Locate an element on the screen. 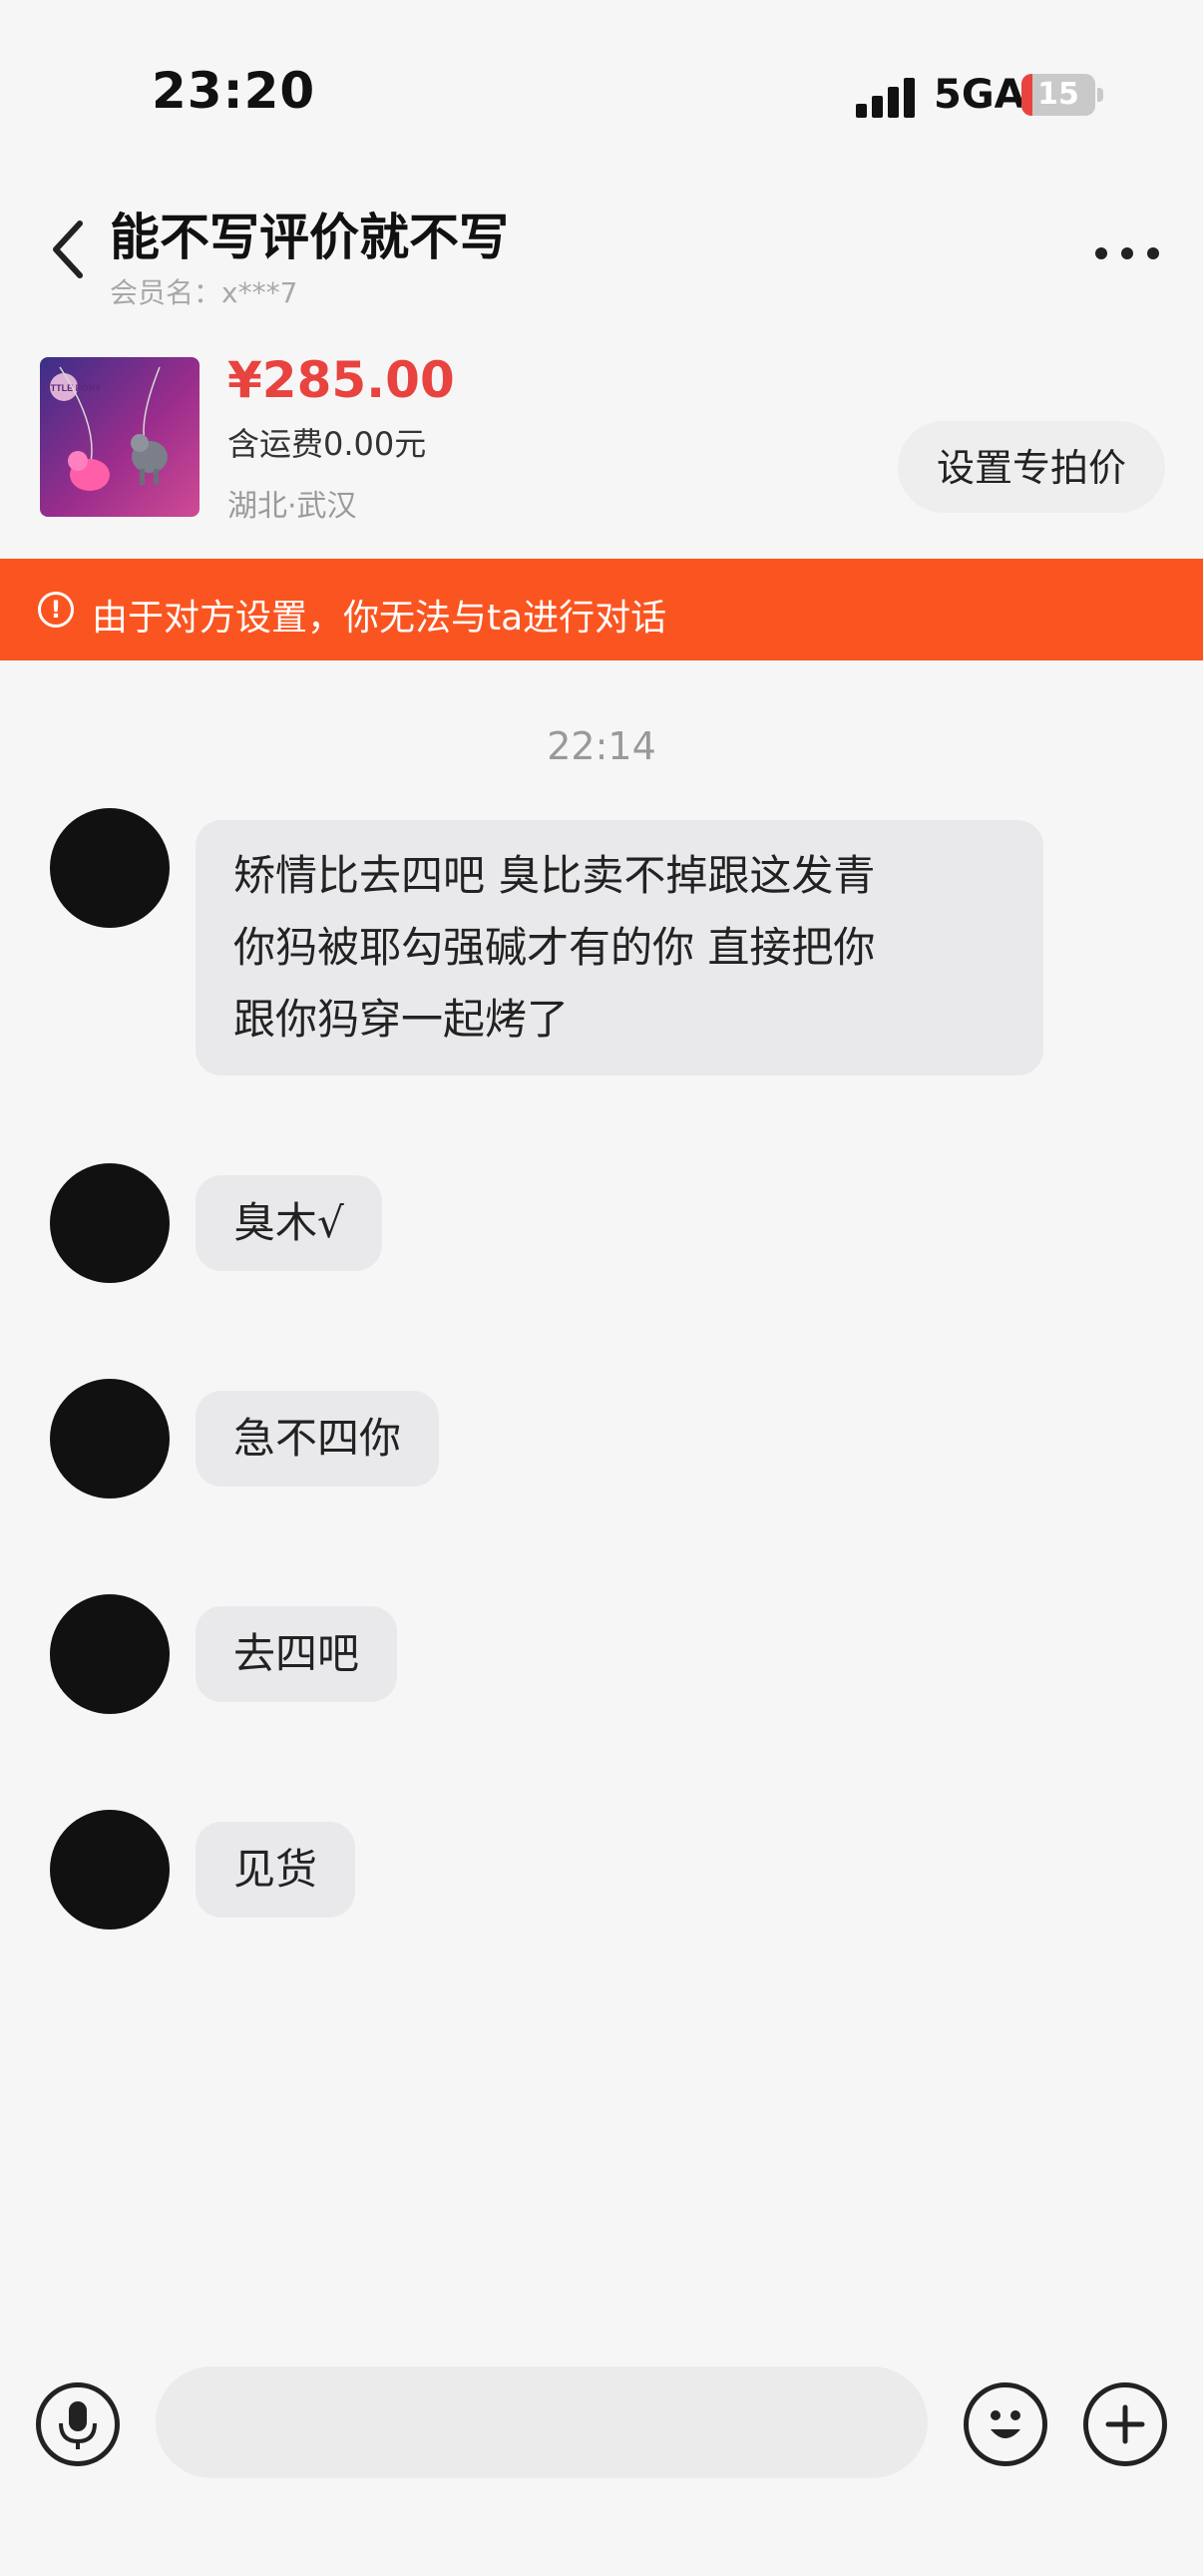  banner-text: 由于对方设置，你无法与ta进行对话 is located at coordinates (379, 618).